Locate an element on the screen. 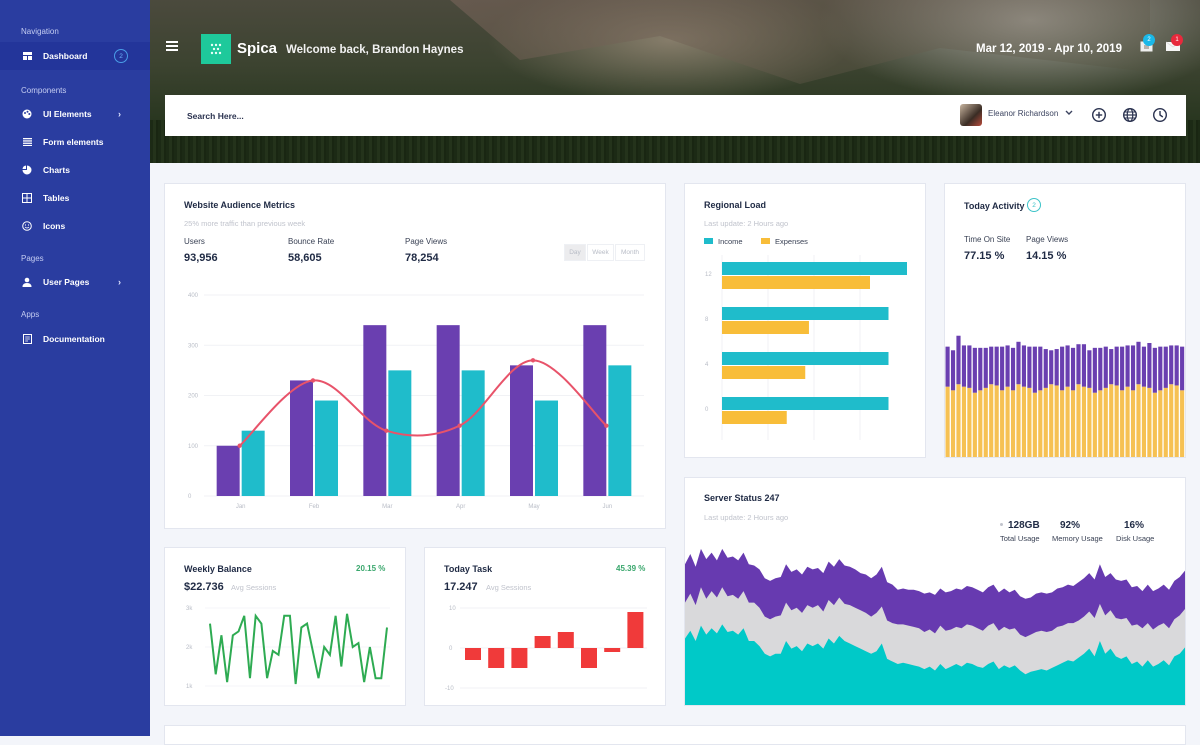 This screenshot has width=1200, height=745. add-circle-icon is located at coordinates (1099, 115).